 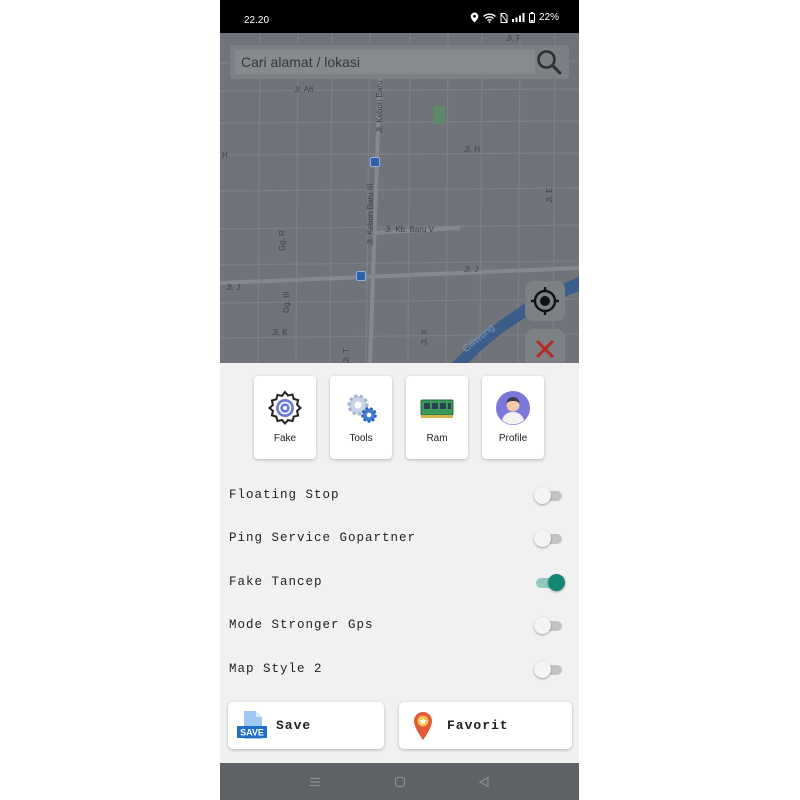 I want to click on map-style-2-toggle, so click(x=549, y=669).